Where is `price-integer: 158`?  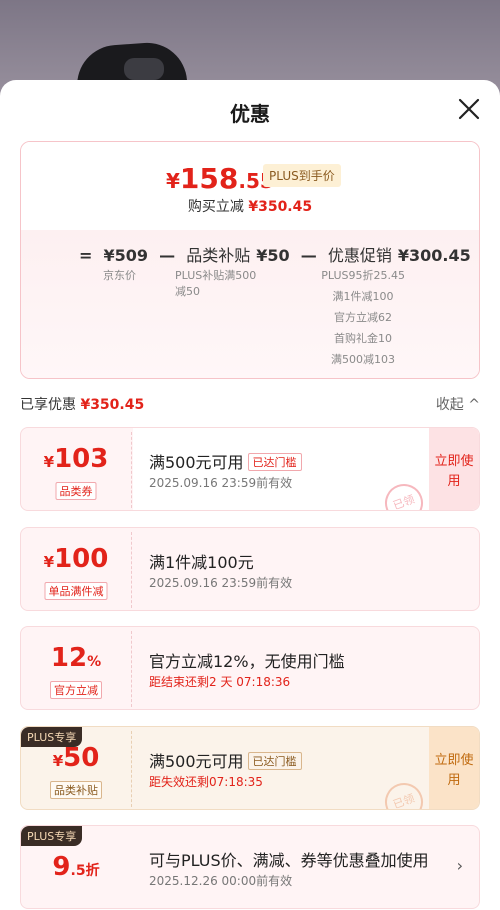 price-integer: 158 is located at coordinates (209, 178).